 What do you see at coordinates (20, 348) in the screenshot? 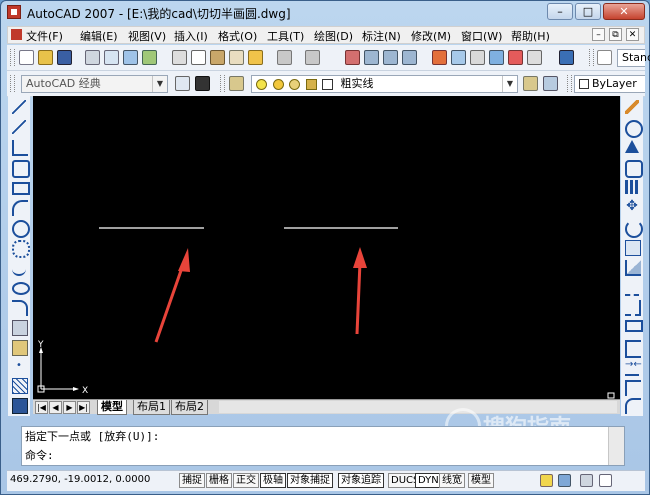
I see `make-block-icon` at bounding box center [20, 348].